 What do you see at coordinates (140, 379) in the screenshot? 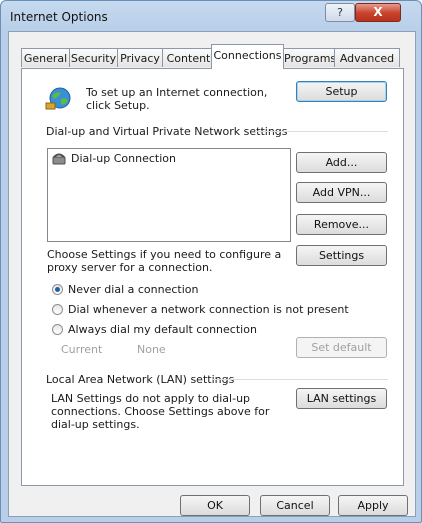
I see `lan-group-label: Local Area Network (LAN) settings` at bounding box center [140, 379].